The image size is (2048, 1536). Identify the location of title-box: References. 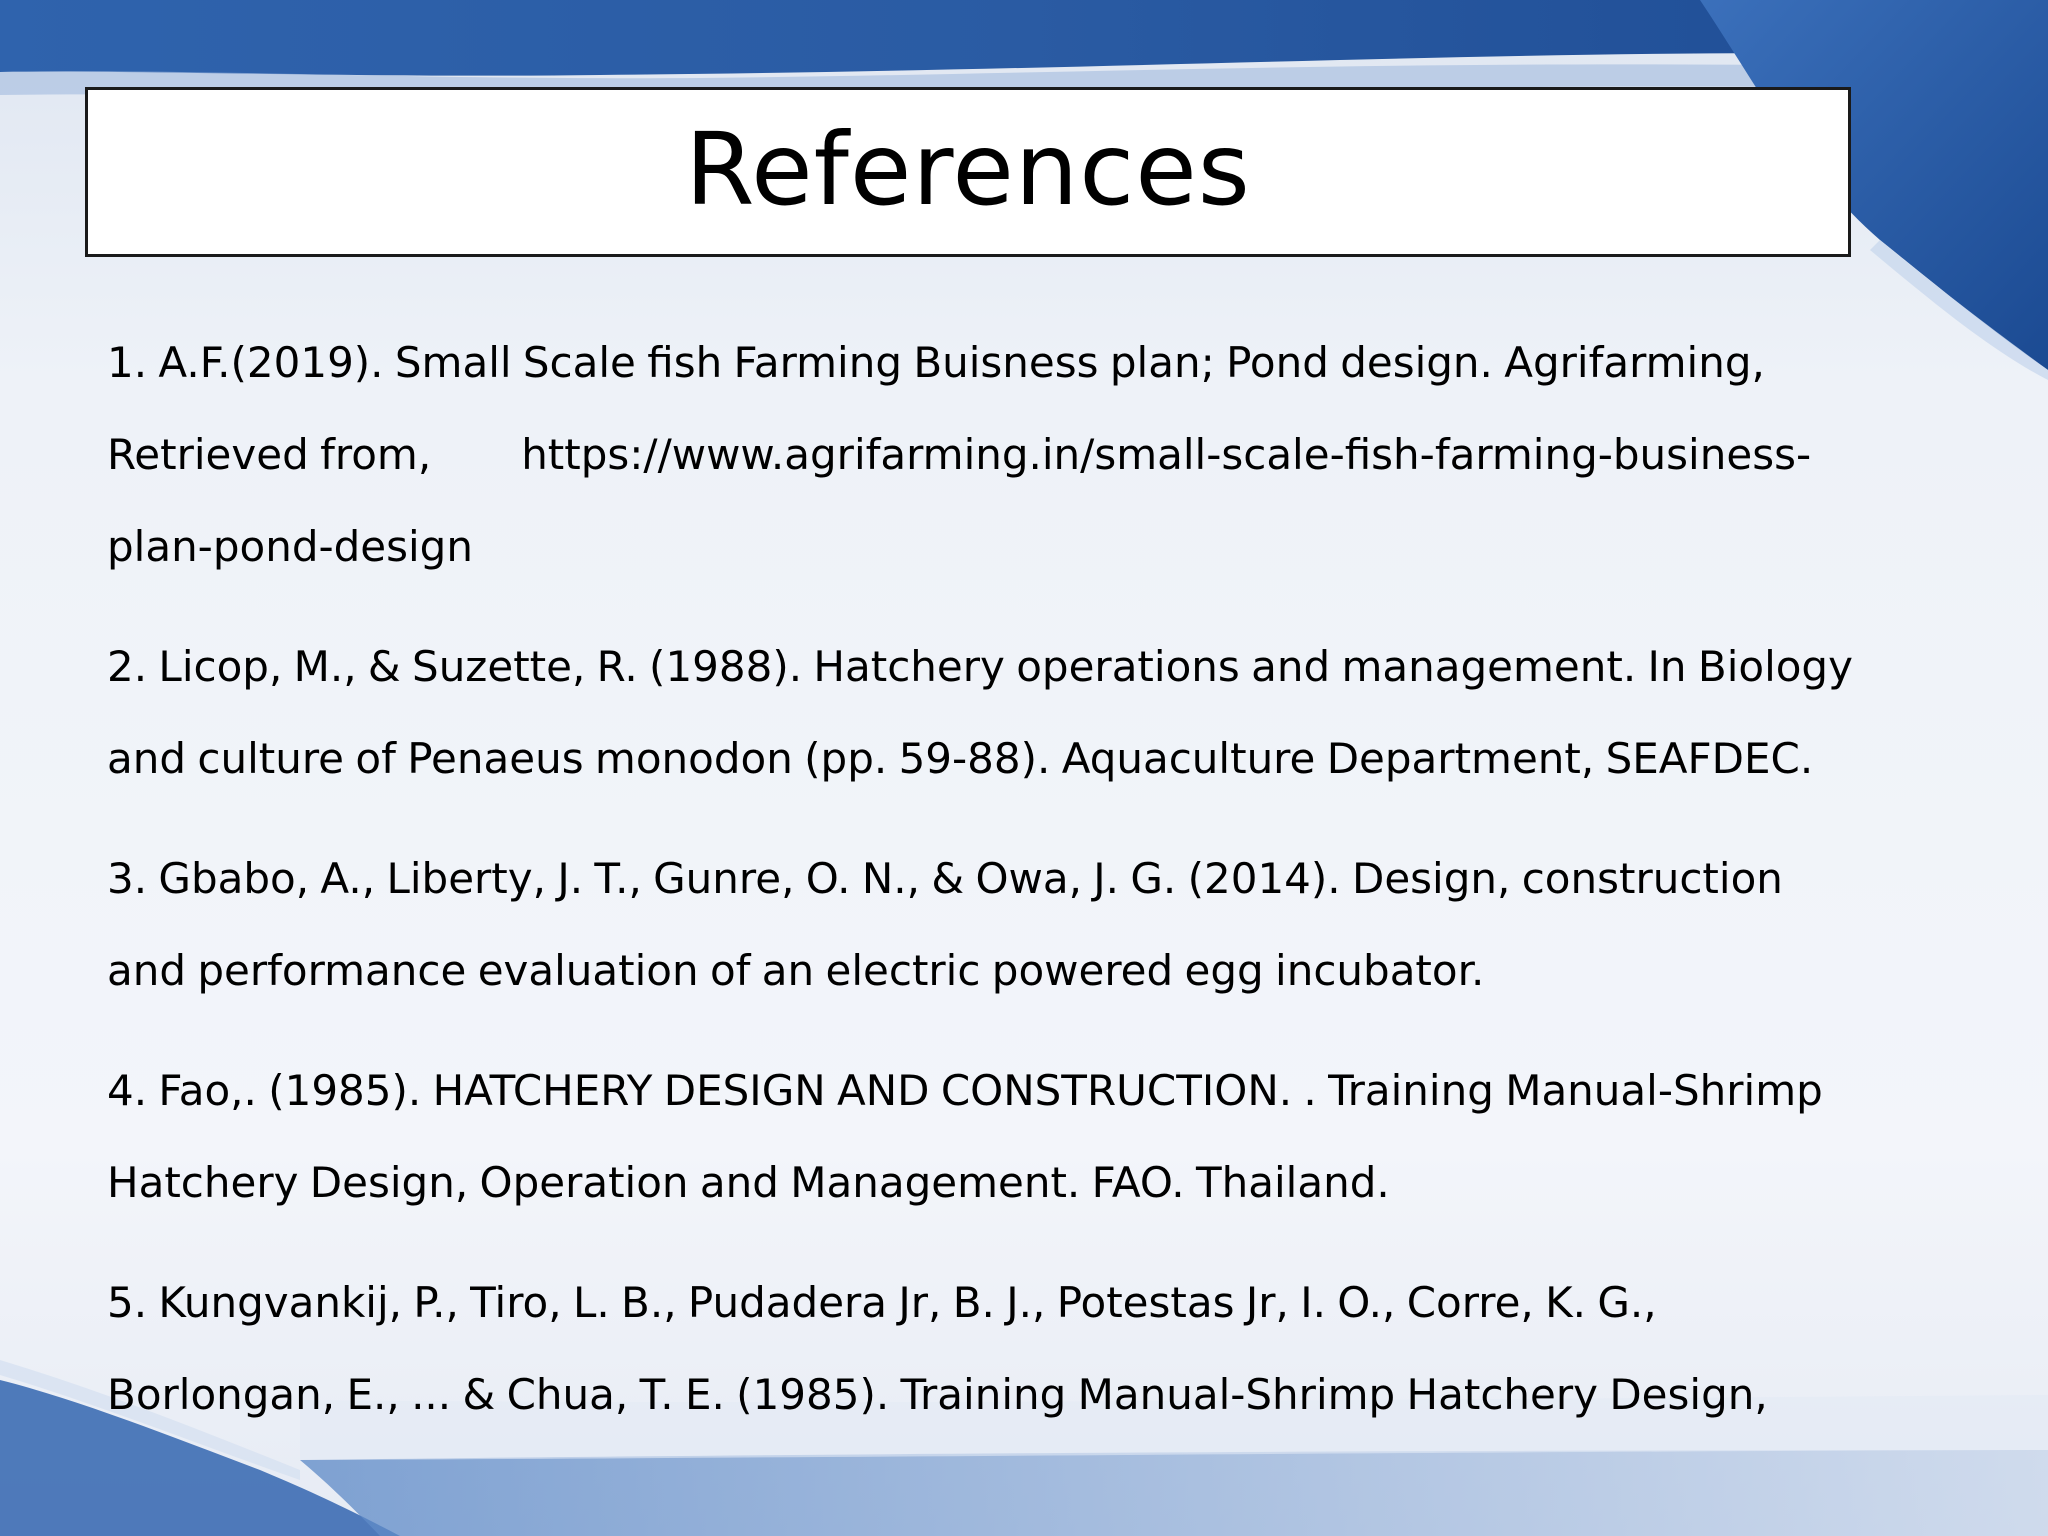
(968, 172).